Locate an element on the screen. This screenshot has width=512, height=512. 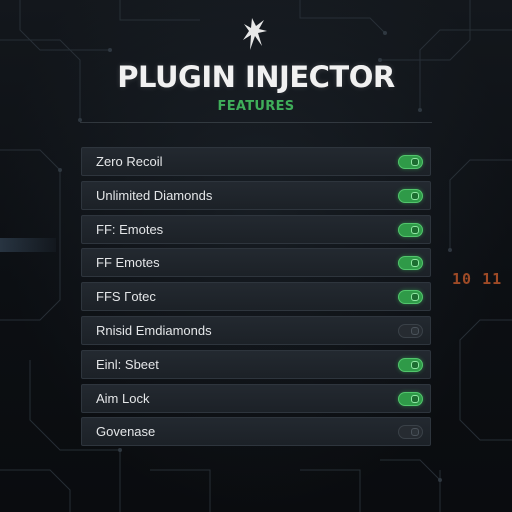
feature-row-ff-emotes-2: FF Emotes is located at coordinates (256, 263).